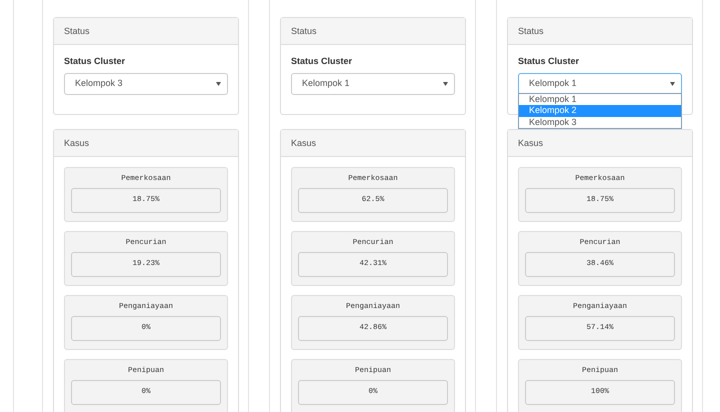  I want to click on cluster-select: Kelompok 3, so click(146, 83).